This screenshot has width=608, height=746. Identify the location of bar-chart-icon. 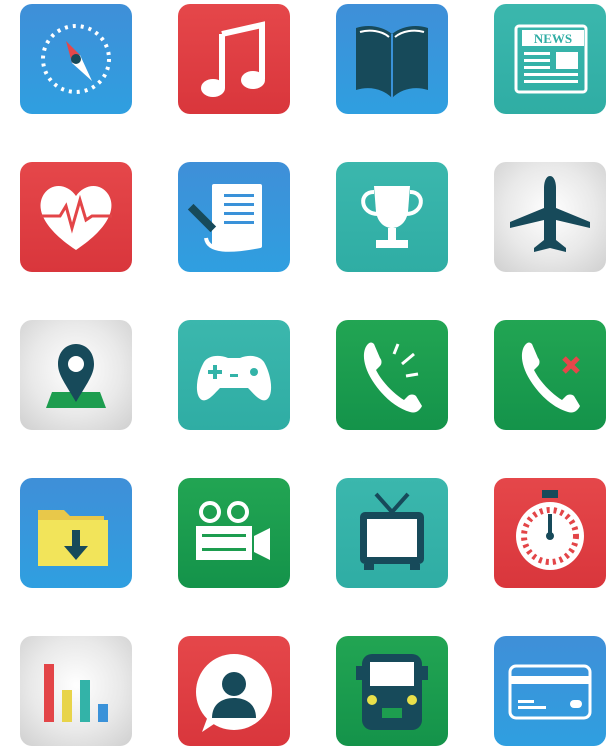
(76, 691).